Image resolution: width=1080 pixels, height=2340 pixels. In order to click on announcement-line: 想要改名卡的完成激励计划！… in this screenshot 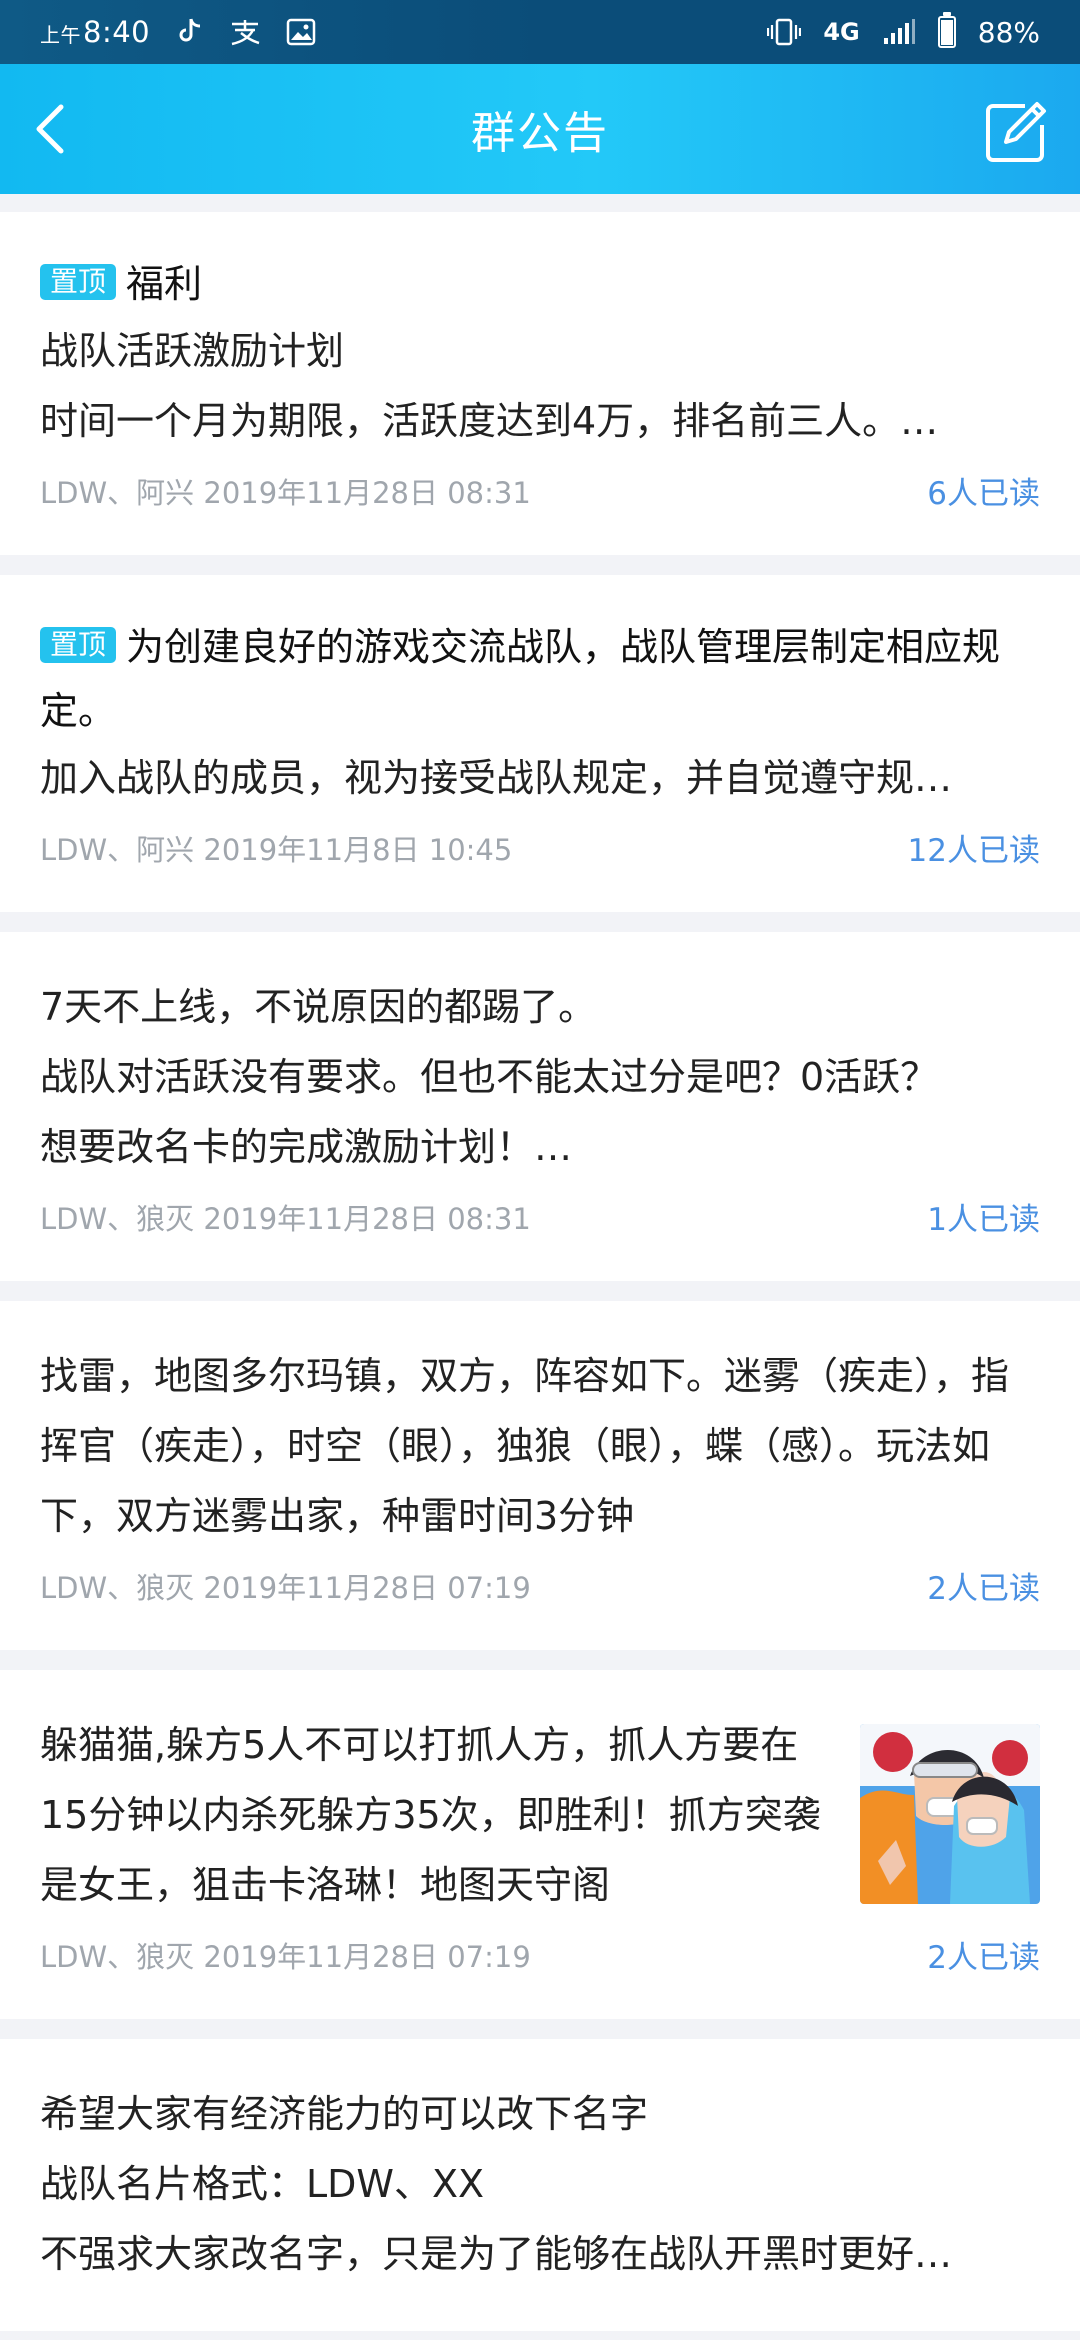, I will do `click(306, 1147)`.